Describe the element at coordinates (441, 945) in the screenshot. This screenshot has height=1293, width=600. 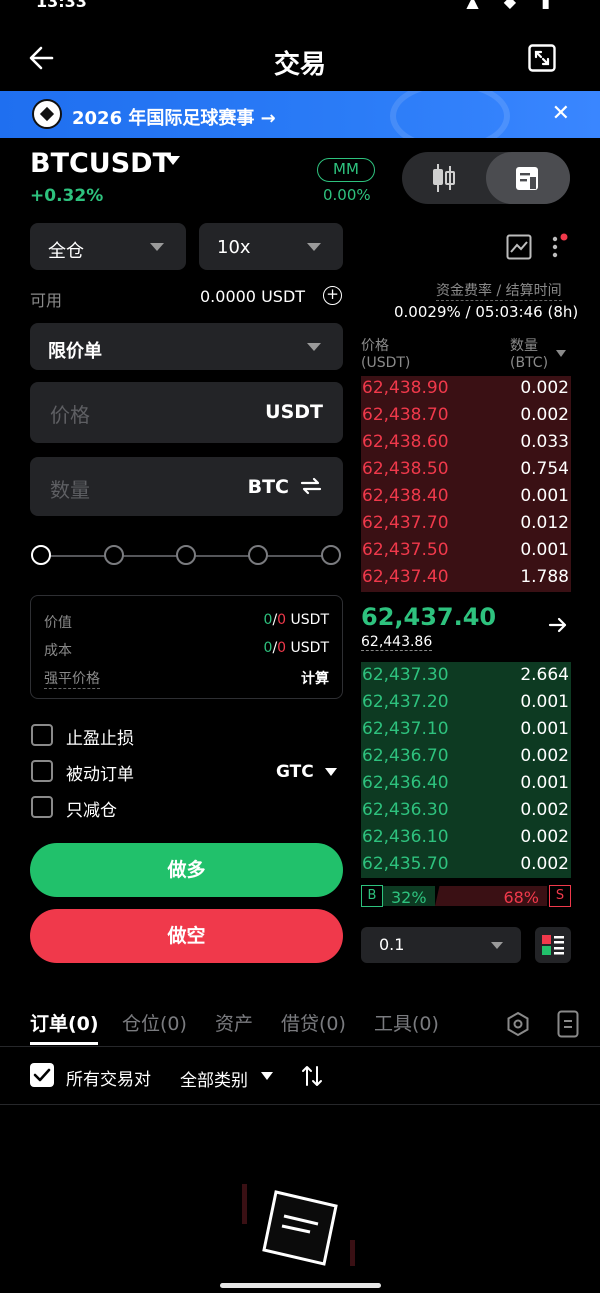
I see `precision-select: 0.1` at that location.